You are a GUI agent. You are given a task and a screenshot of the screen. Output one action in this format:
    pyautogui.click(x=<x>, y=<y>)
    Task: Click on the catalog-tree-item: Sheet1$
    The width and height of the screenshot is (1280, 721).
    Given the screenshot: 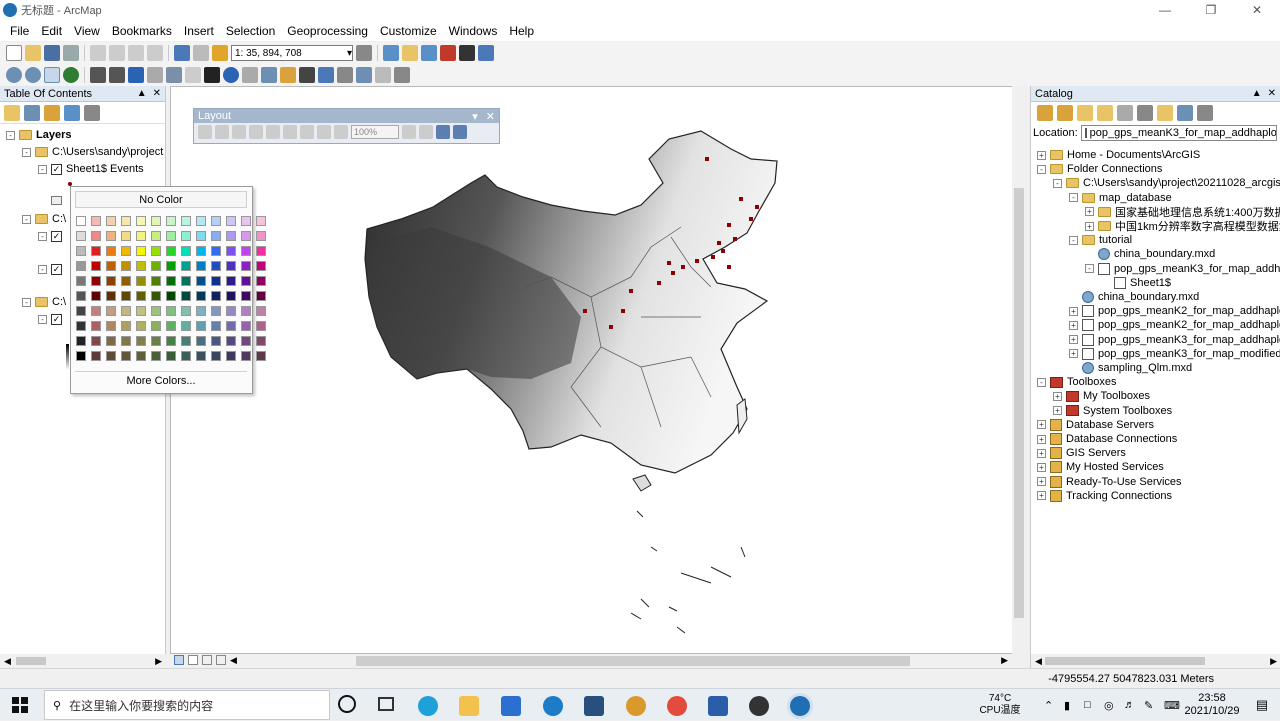 What is the action you would take?
    pyautogui.click(x=1136, y=283)
    